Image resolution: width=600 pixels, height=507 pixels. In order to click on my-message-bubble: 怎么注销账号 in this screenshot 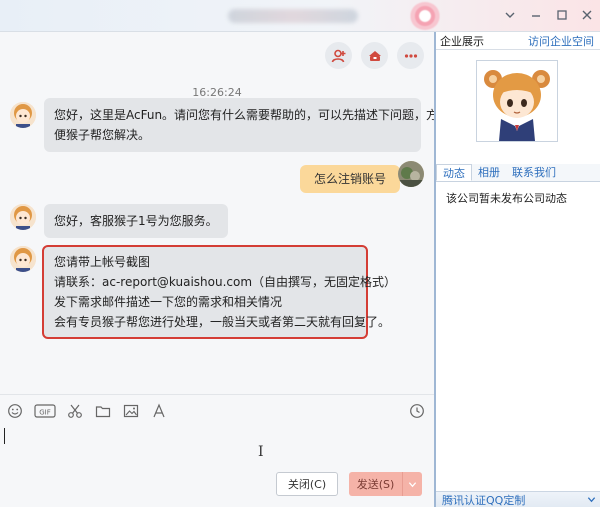, I will do `click(350, 179)`.